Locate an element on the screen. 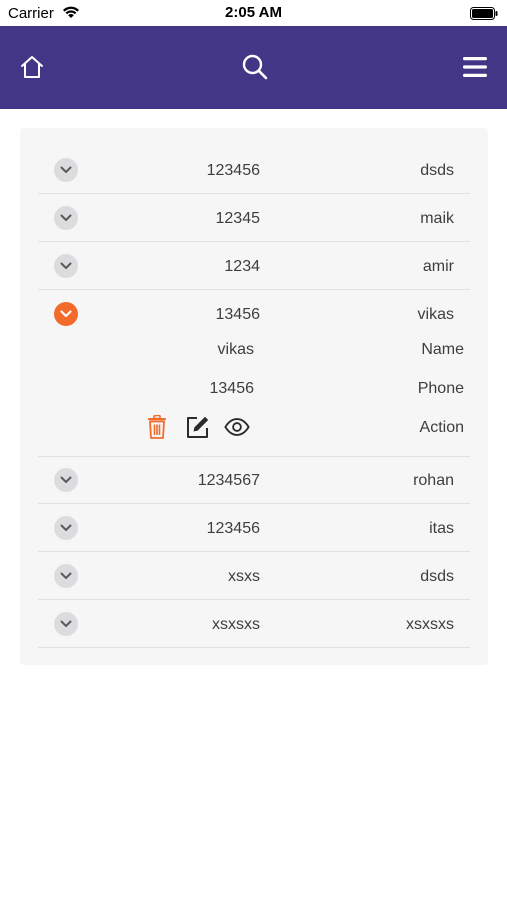  menu-icon is located at coordinates (475, 67).